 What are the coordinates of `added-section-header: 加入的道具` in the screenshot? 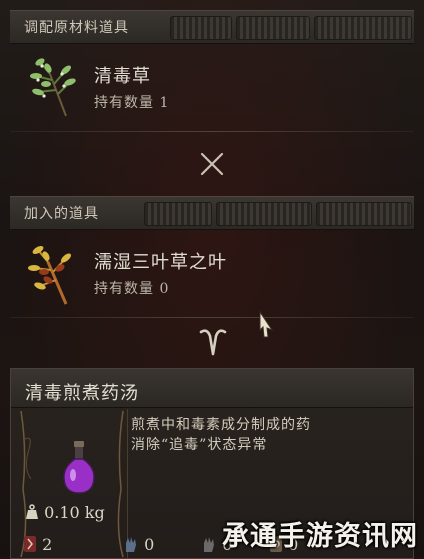 It's located at (212, 213).